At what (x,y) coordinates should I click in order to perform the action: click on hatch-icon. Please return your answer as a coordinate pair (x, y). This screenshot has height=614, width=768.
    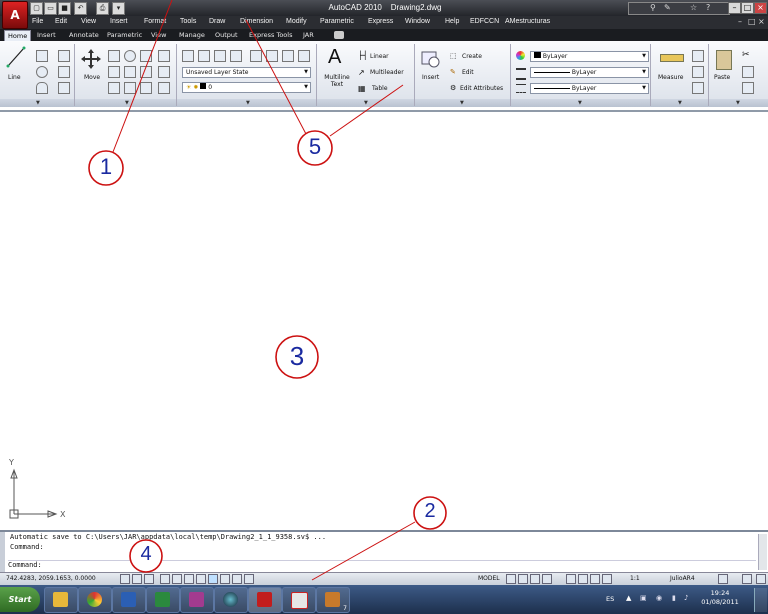
    Looking at the image, I should click on (64, 72).